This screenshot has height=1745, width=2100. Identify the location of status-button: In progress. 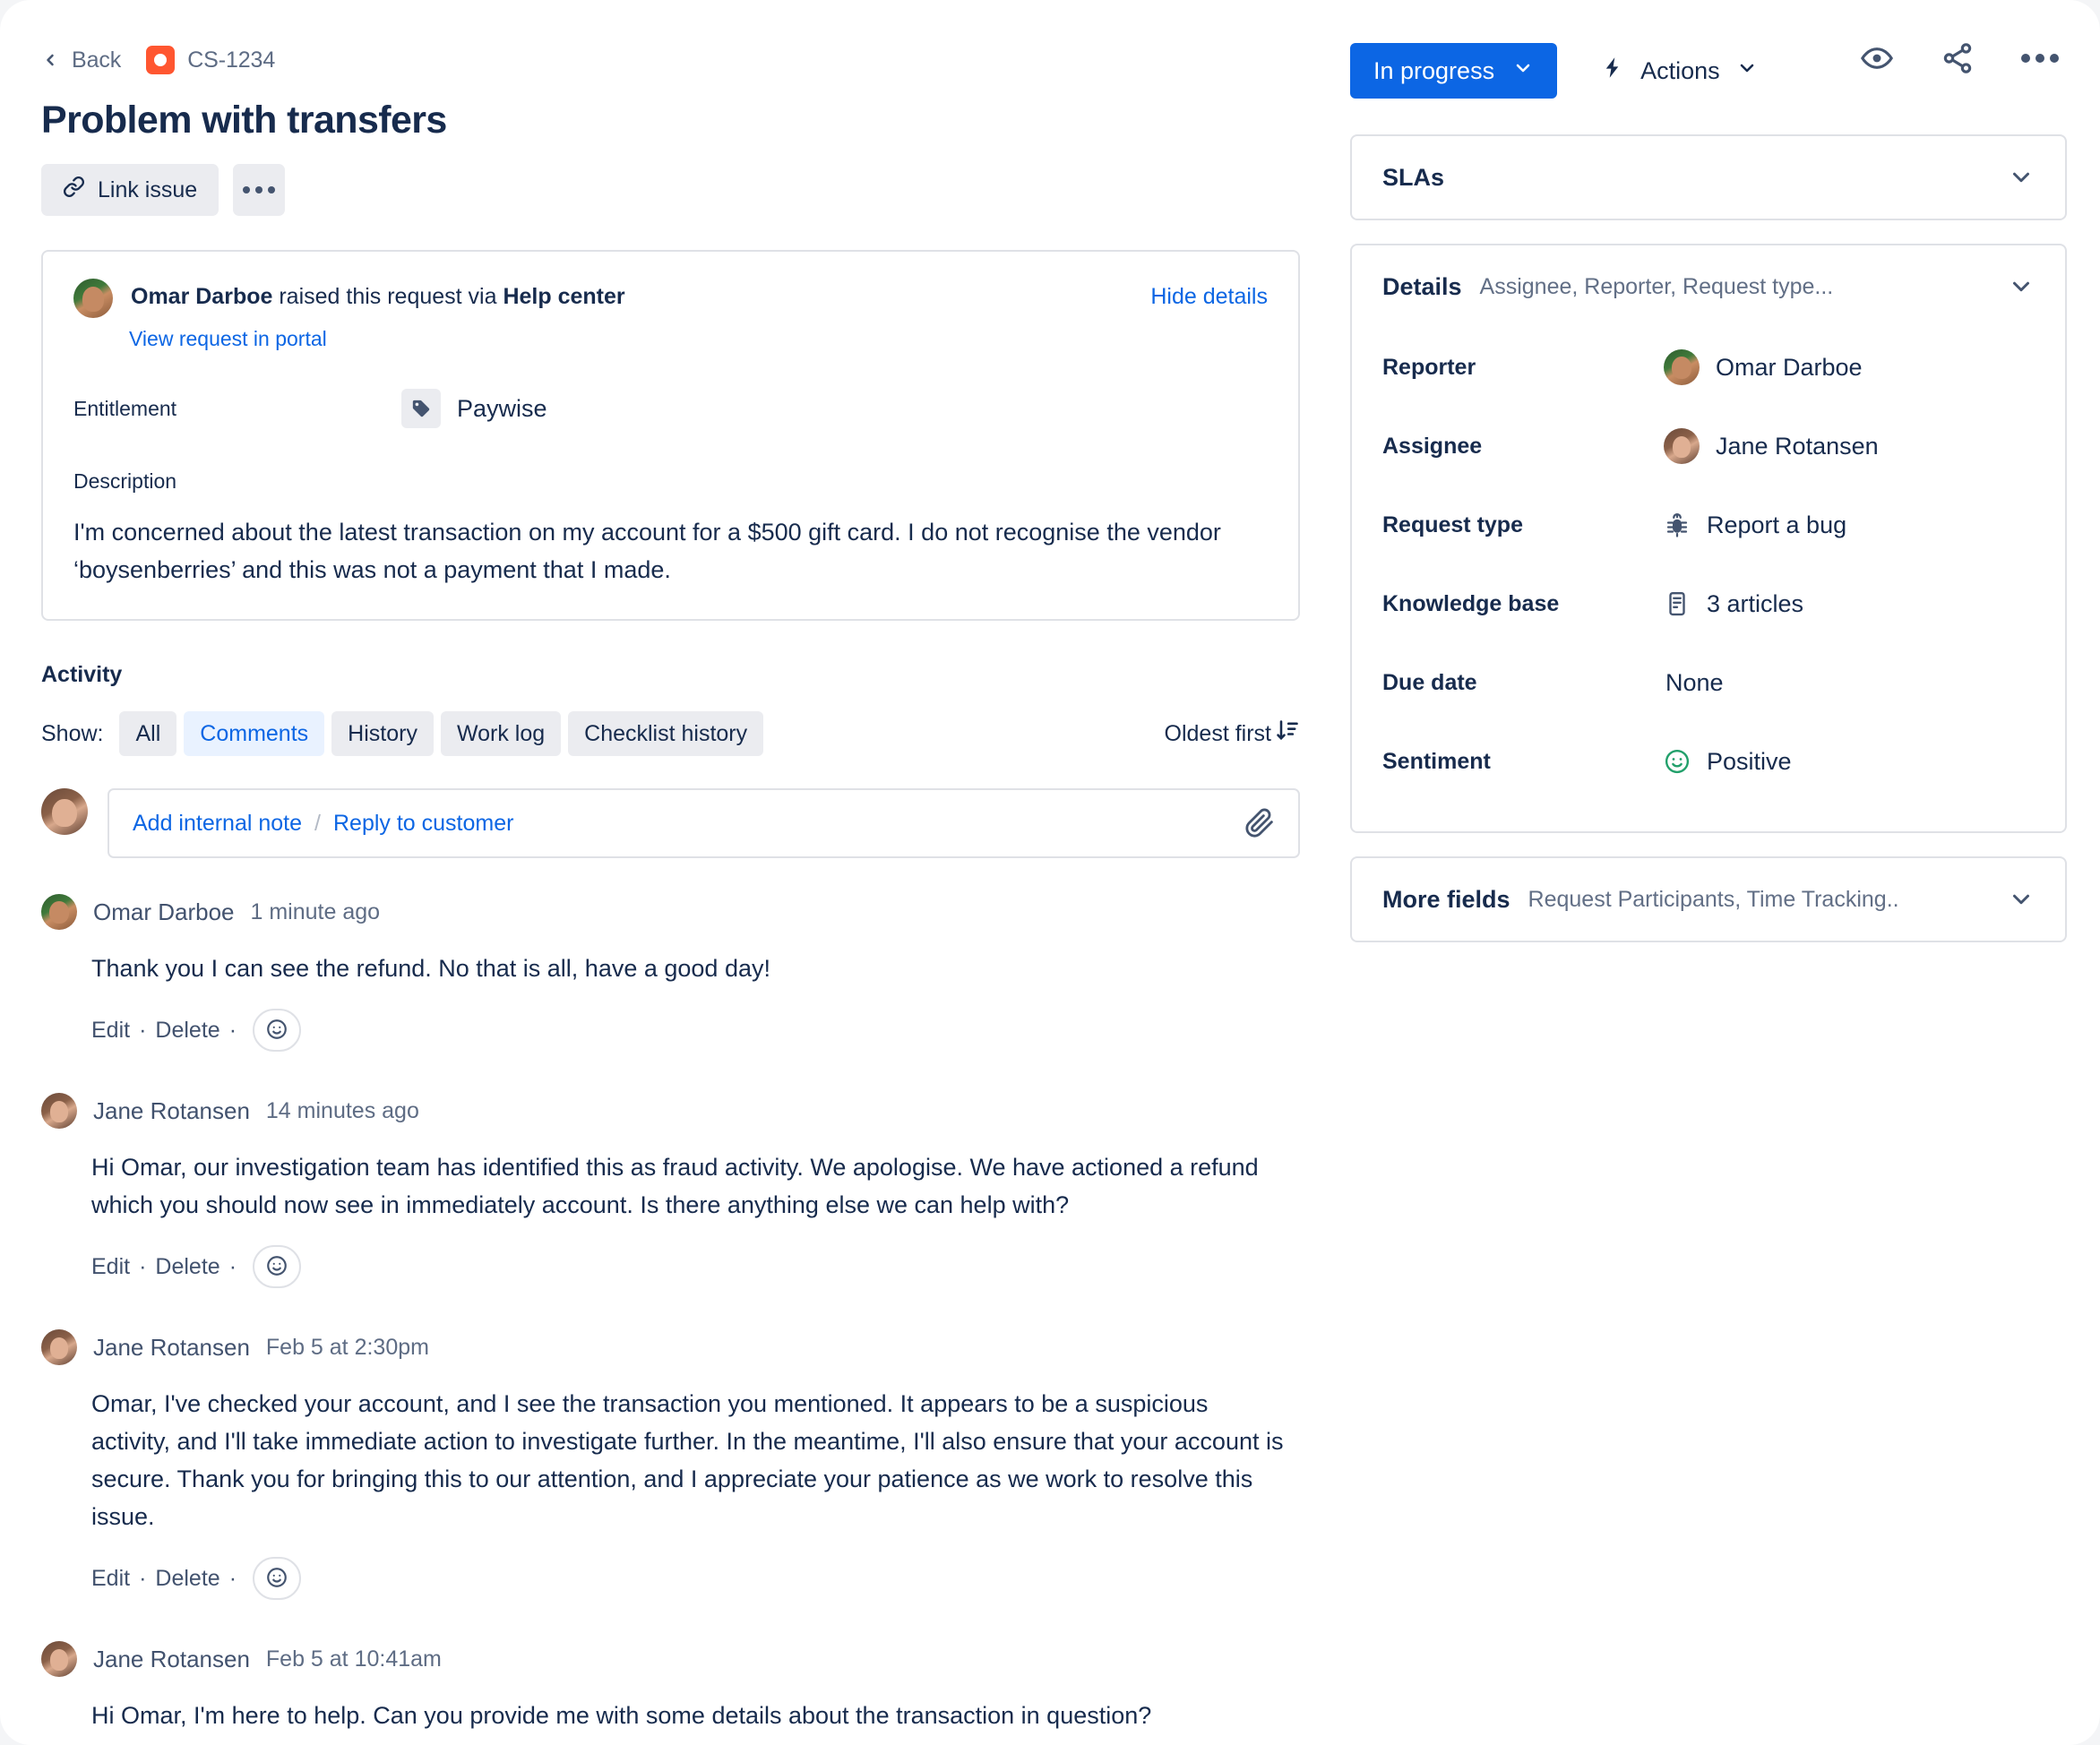
(1454, 71).